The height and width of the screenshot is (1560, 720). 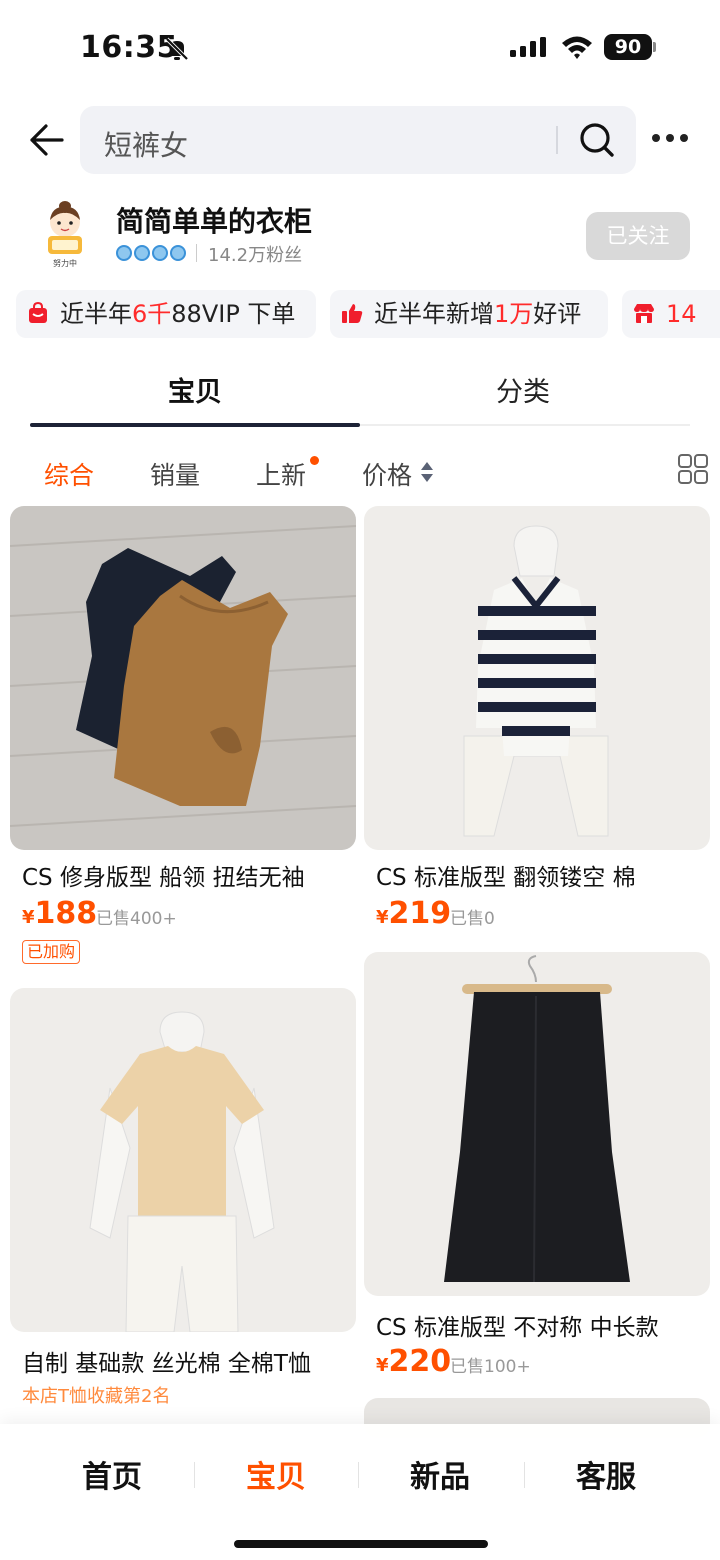 What do you see at coordinates (414, 913) in the screenshot?
I see `product-price: ¥219` at bounding box center [414, 913].